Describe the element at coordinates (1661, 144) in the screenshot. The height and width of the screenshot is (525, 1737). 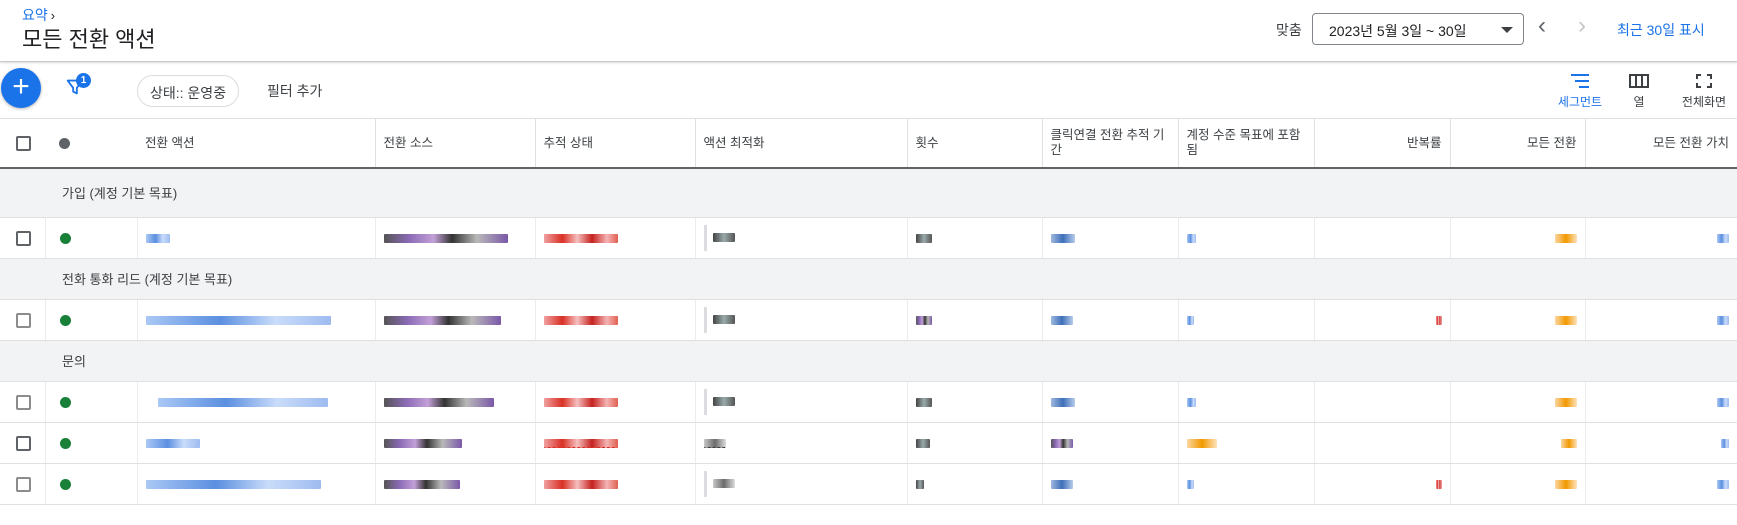
I see `column-header-all-conversions-value: 모든 전환 가치` at that location.